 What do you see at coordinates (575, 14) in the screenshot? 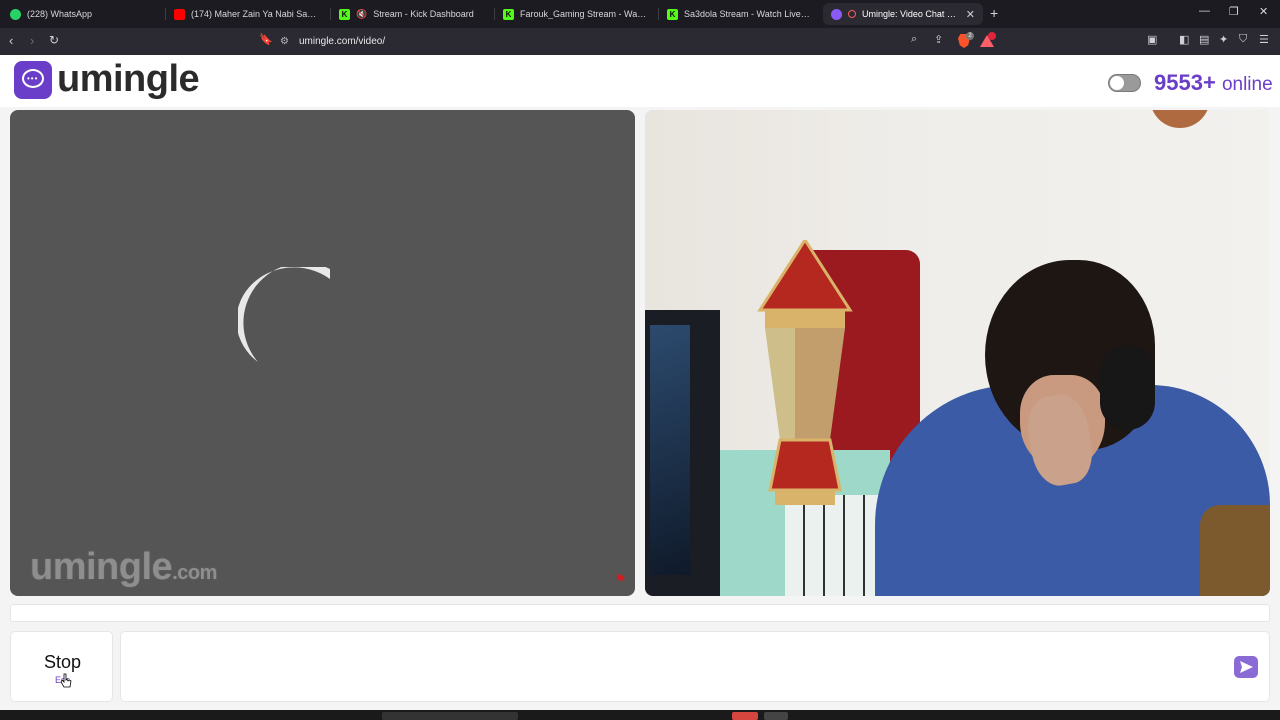
I see `tab-farouk-gaming: K Farouk_Gaming Stream - Watch Live` at bounding box center [575, 14].